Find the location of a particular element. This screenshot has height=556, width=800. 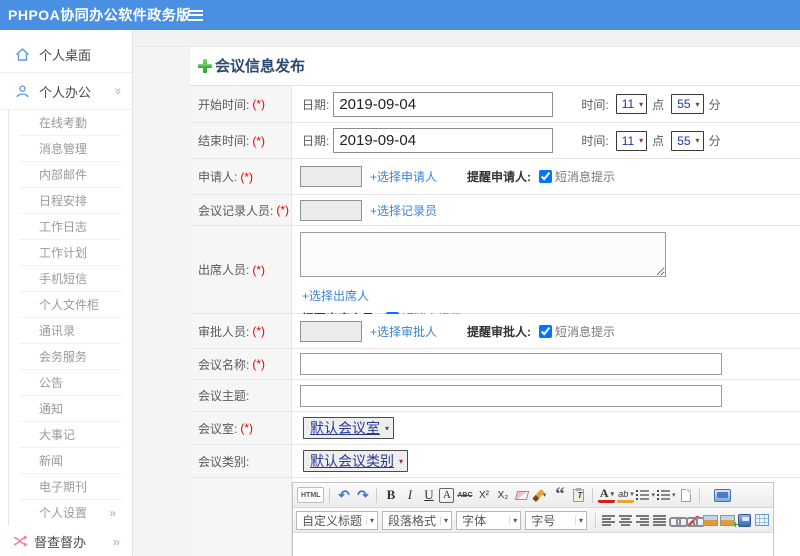

end-minute-select: 55 ▾ is located at coordinates (687, 140).